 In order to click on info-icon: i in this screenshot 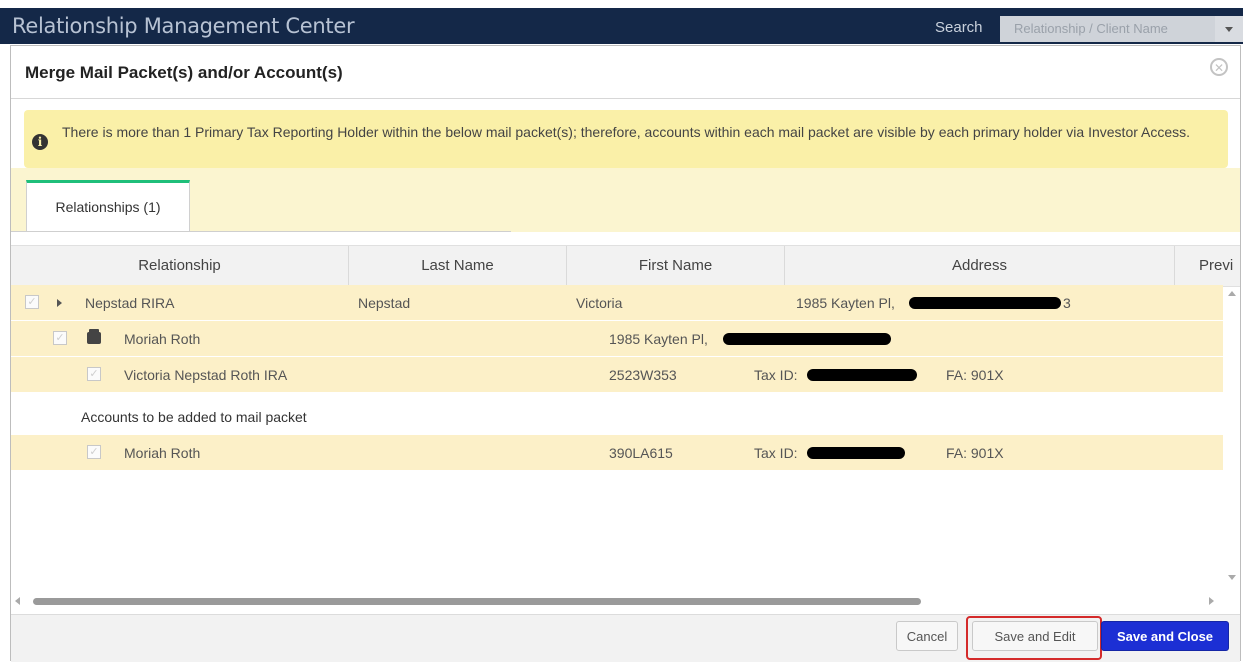, I will do `click(40, 142)`.